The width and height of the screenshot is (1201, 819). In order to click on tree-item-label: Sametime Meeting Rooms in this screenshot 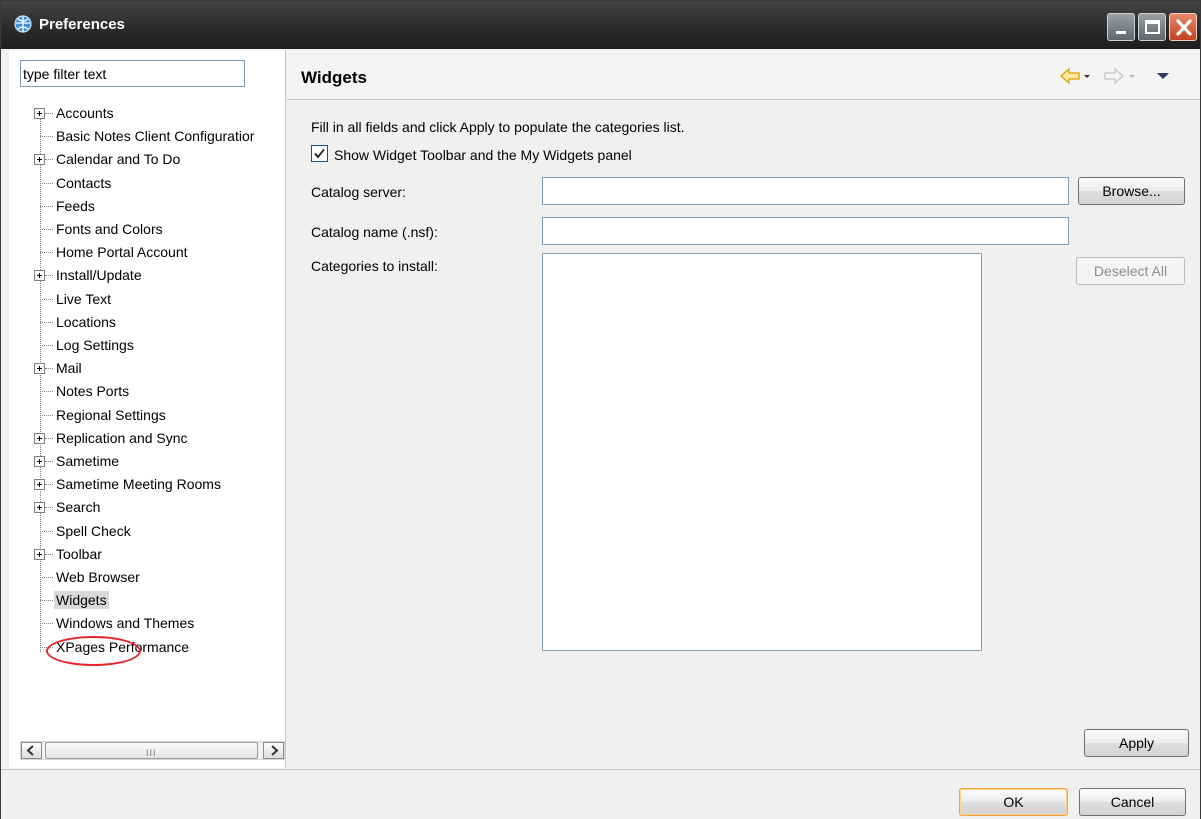, I will do `click(138, 484)`.